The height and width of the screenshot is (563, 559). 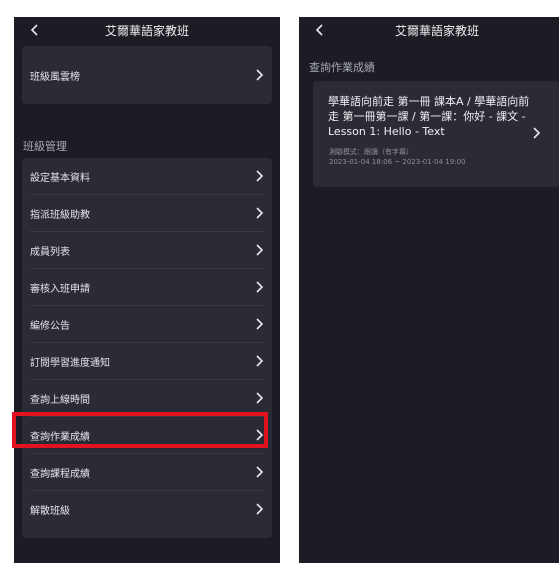 I want to click on highlight-box, so click(x=140, y=430).